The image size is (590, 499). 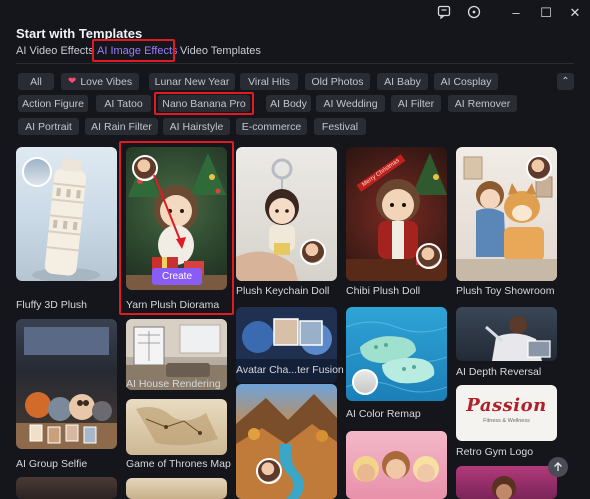 I want to click on group-selfie-image, so click(x=66, y=388).